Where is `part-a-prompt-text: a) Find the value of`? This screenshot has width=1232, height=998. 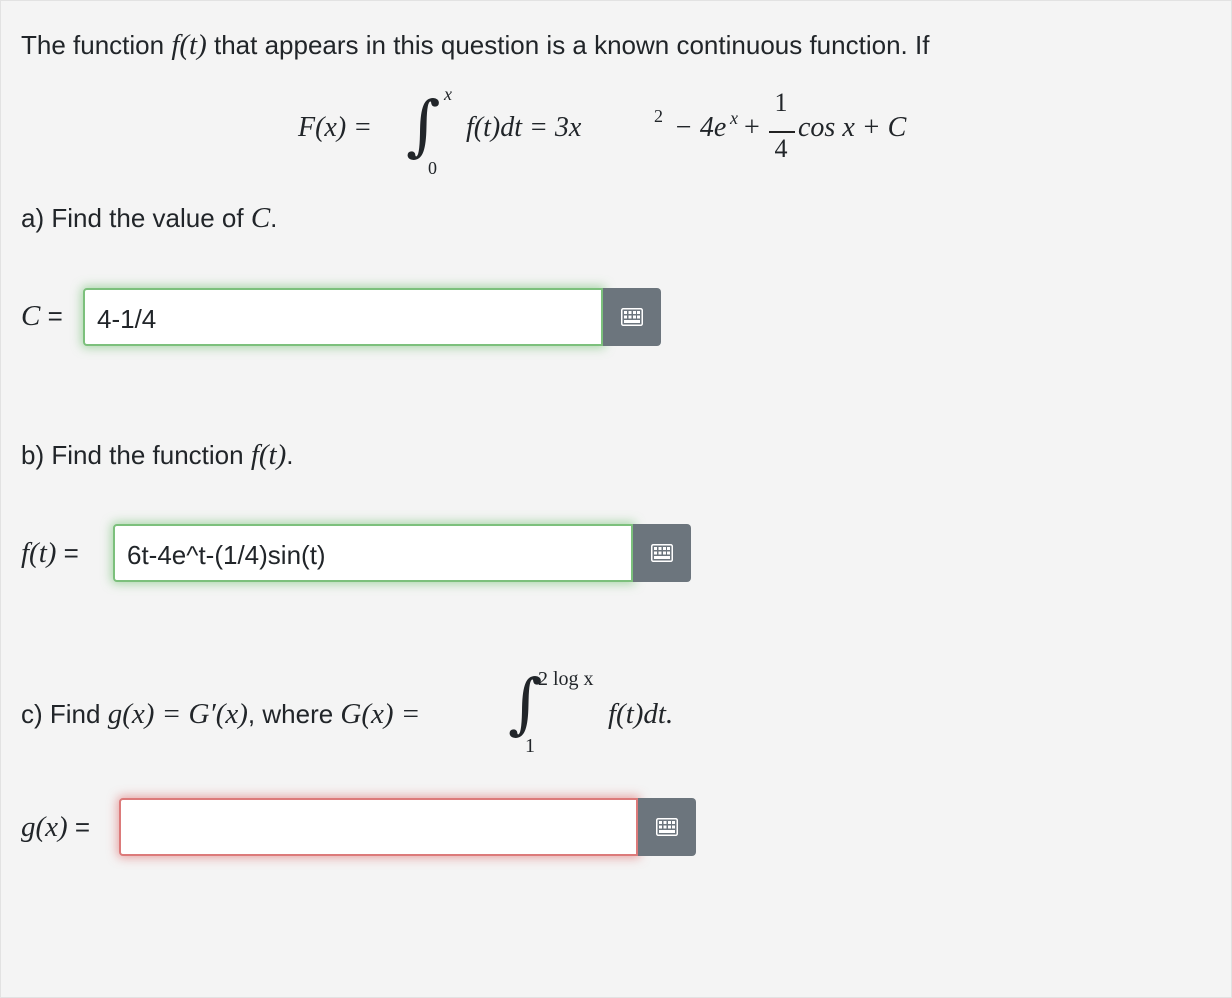
part-a-prompt-text: a) Find the value of is located at coordinates (136, 218).